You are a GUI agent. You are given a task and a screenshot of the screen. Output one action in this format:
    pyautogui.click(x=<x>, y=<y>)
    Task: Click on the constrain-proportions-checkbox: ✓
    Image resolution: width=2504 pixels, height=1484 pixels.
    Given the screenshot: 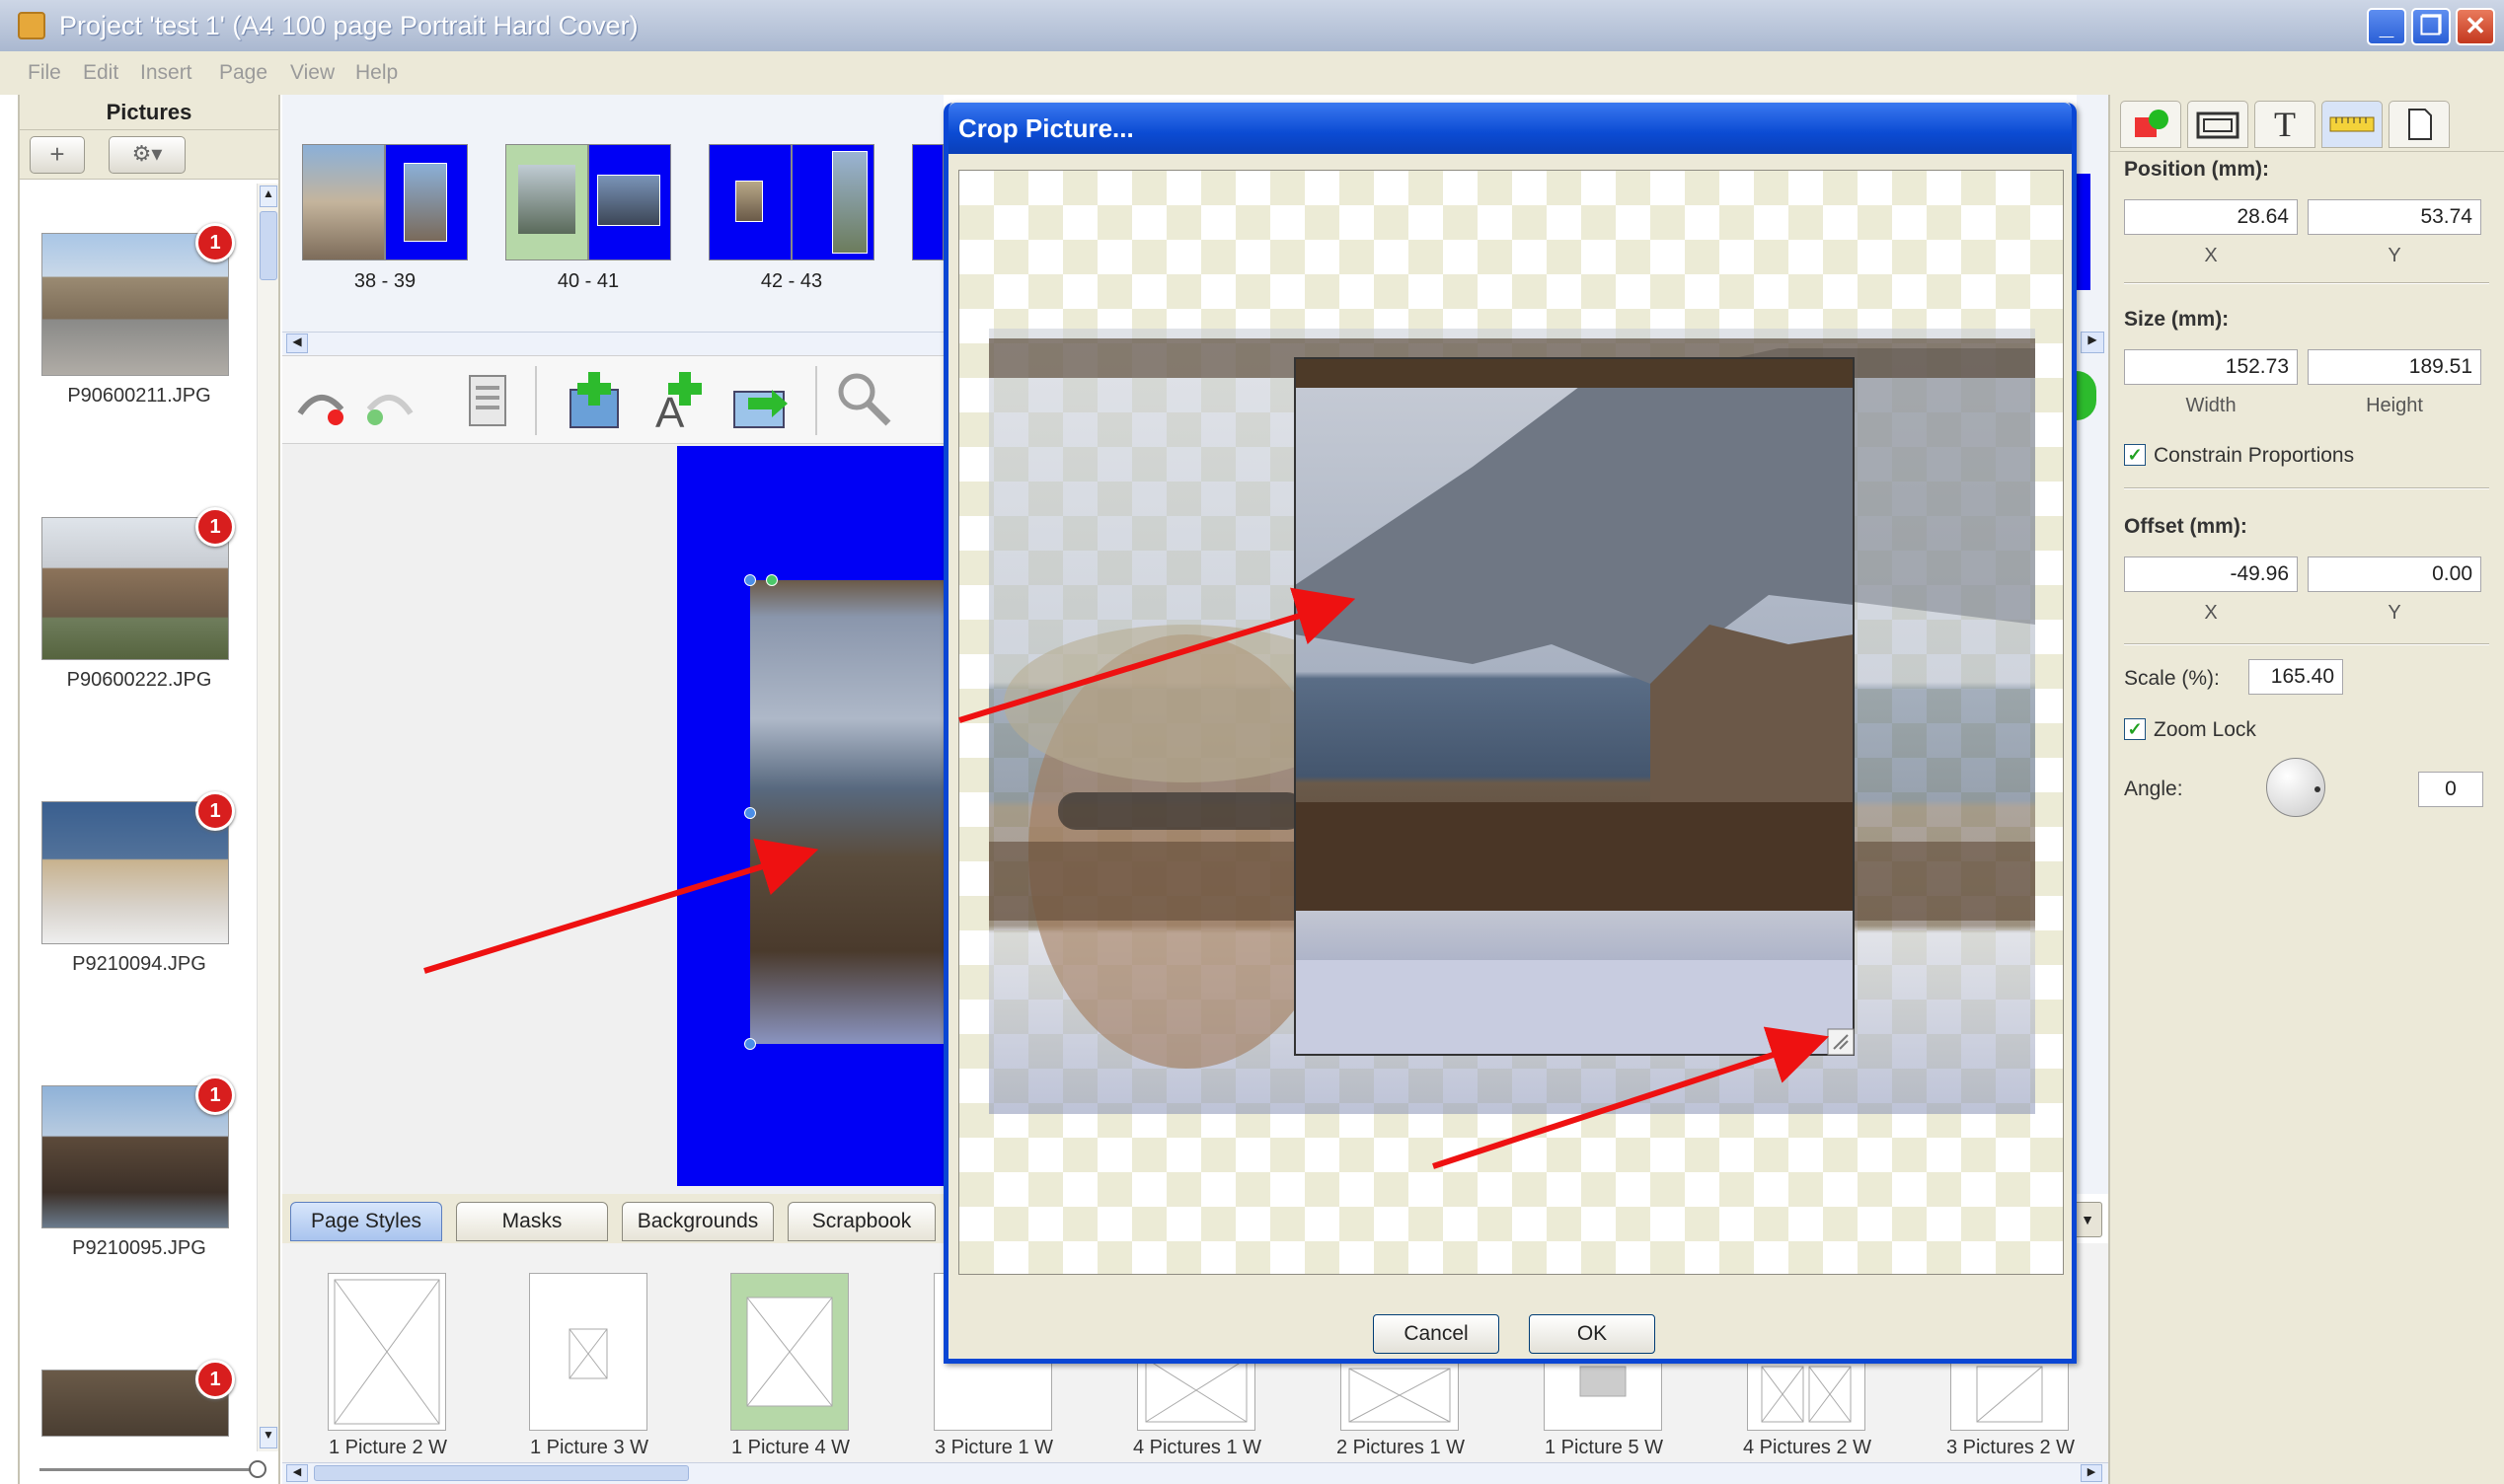 What is the action you would take?
    pyautogui.click(x=2135, y=455)
    